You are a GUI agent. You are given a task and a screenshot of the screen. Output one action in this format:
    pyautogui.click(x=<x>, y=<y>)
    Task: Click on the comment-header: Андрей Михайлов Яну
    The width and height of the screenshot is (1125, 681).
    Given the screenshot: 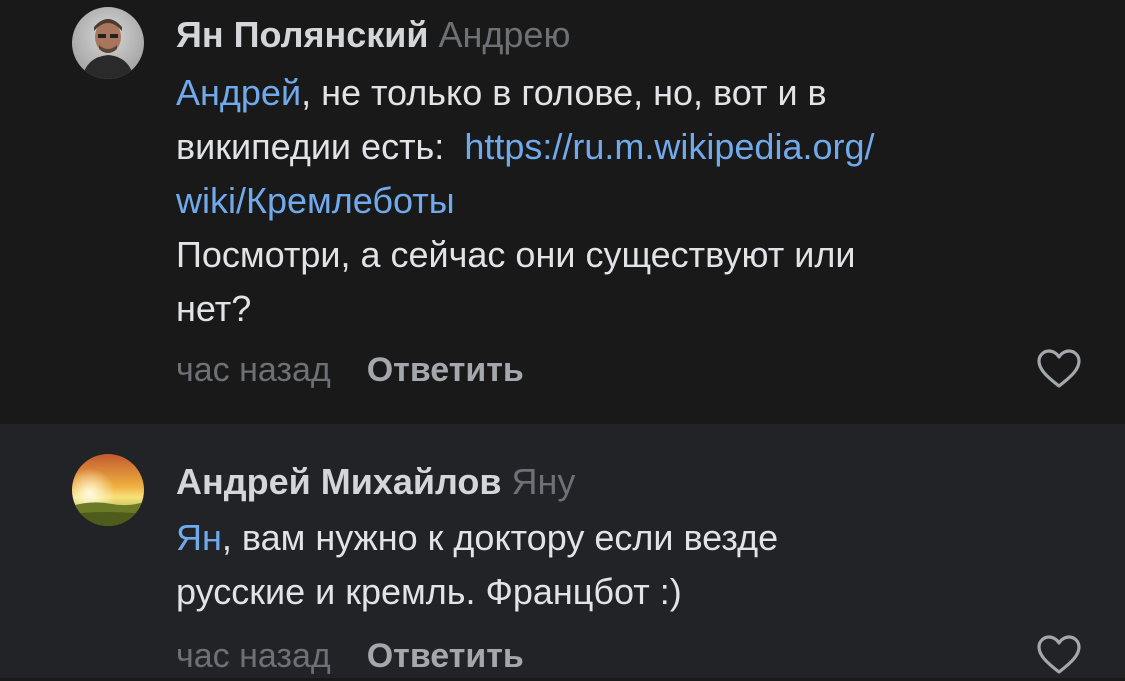 What is the action you would take?
    pyautogui.click(x=375, y=482)
    